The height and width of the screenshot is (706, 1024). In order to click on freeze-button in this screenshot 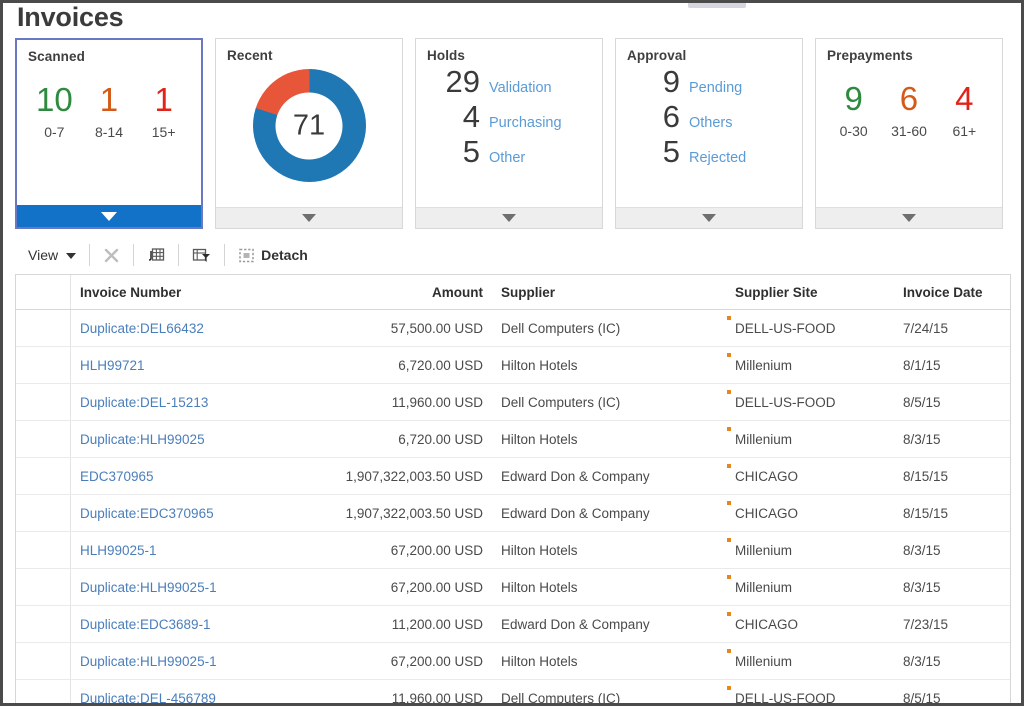, I will do `click(156, 255)`.